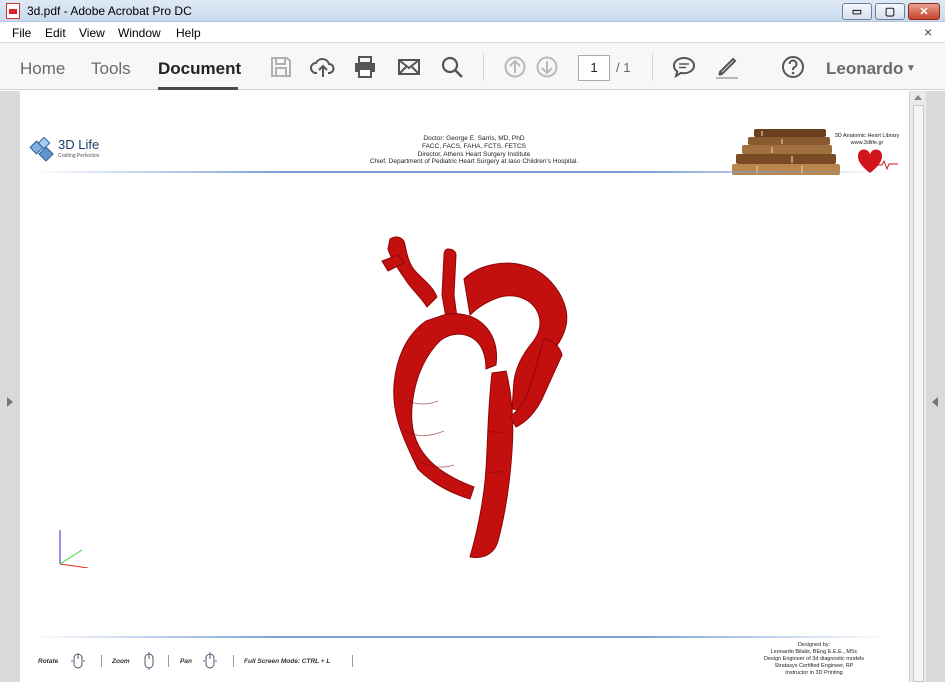 Image resolution: width=945 pixels, height=682 pixels. What do you see at coordinates (460, 637) in the screenshot?
I see `footer-divider` at bounding box center [460, 637].